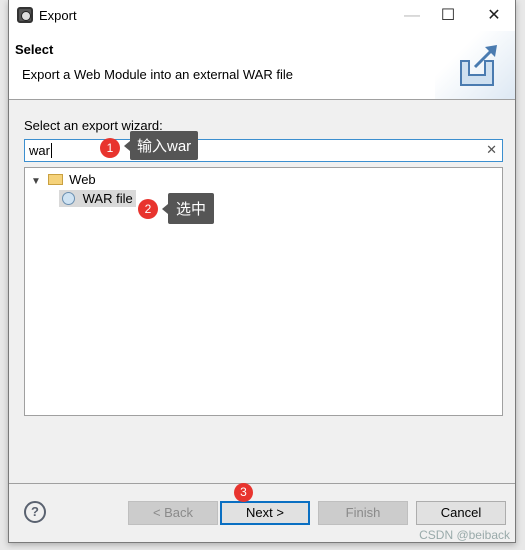  What do you see at coordinates (63, 179) in the screenshot?
I see `tree-node-web: ▼ Web` at bounding box center [63, 179].